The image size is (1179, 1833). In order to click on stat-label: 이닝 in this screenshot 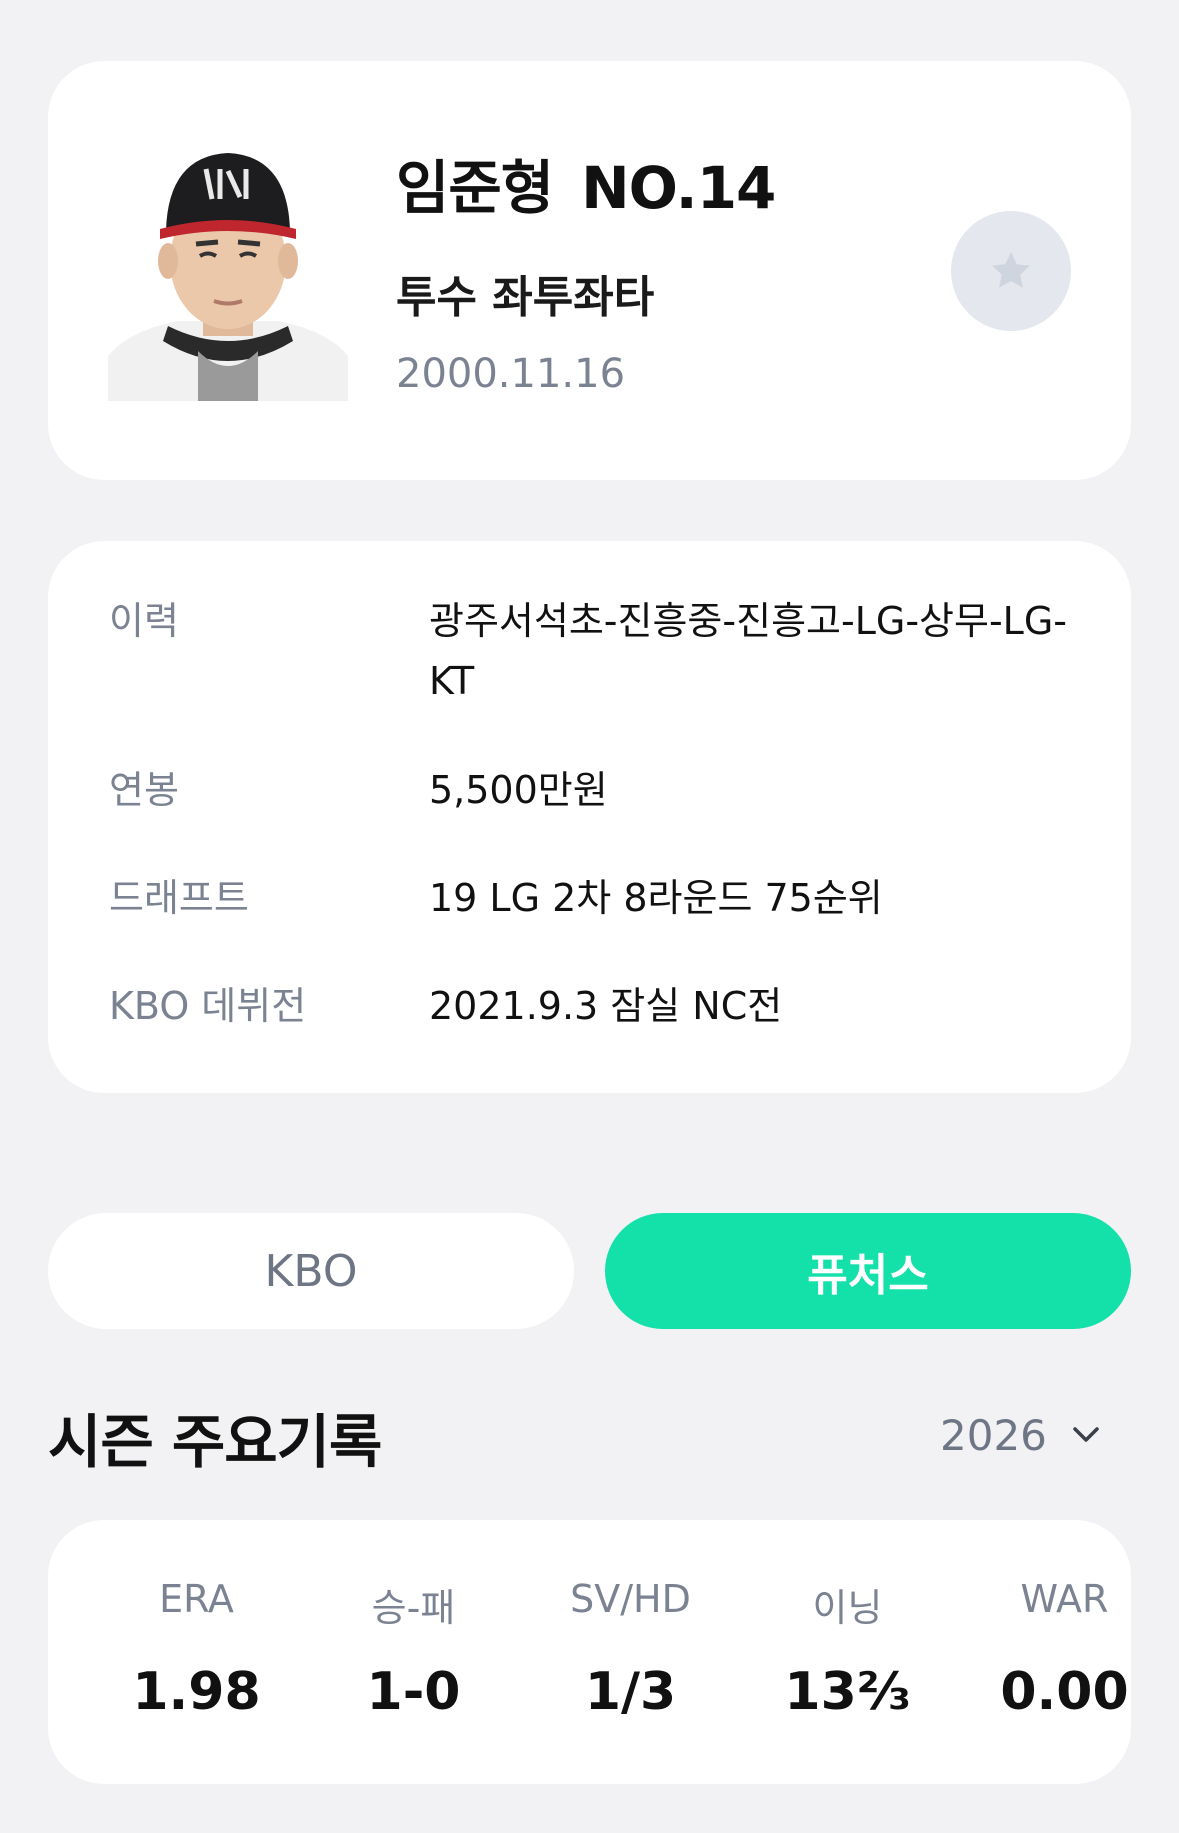, I will do `click(847, 1608)`.